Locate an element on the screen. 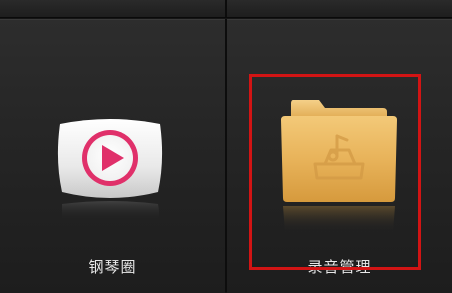 The width and height of the screenshot is (452, 293). top-strip is located at coordinates (226, 9).